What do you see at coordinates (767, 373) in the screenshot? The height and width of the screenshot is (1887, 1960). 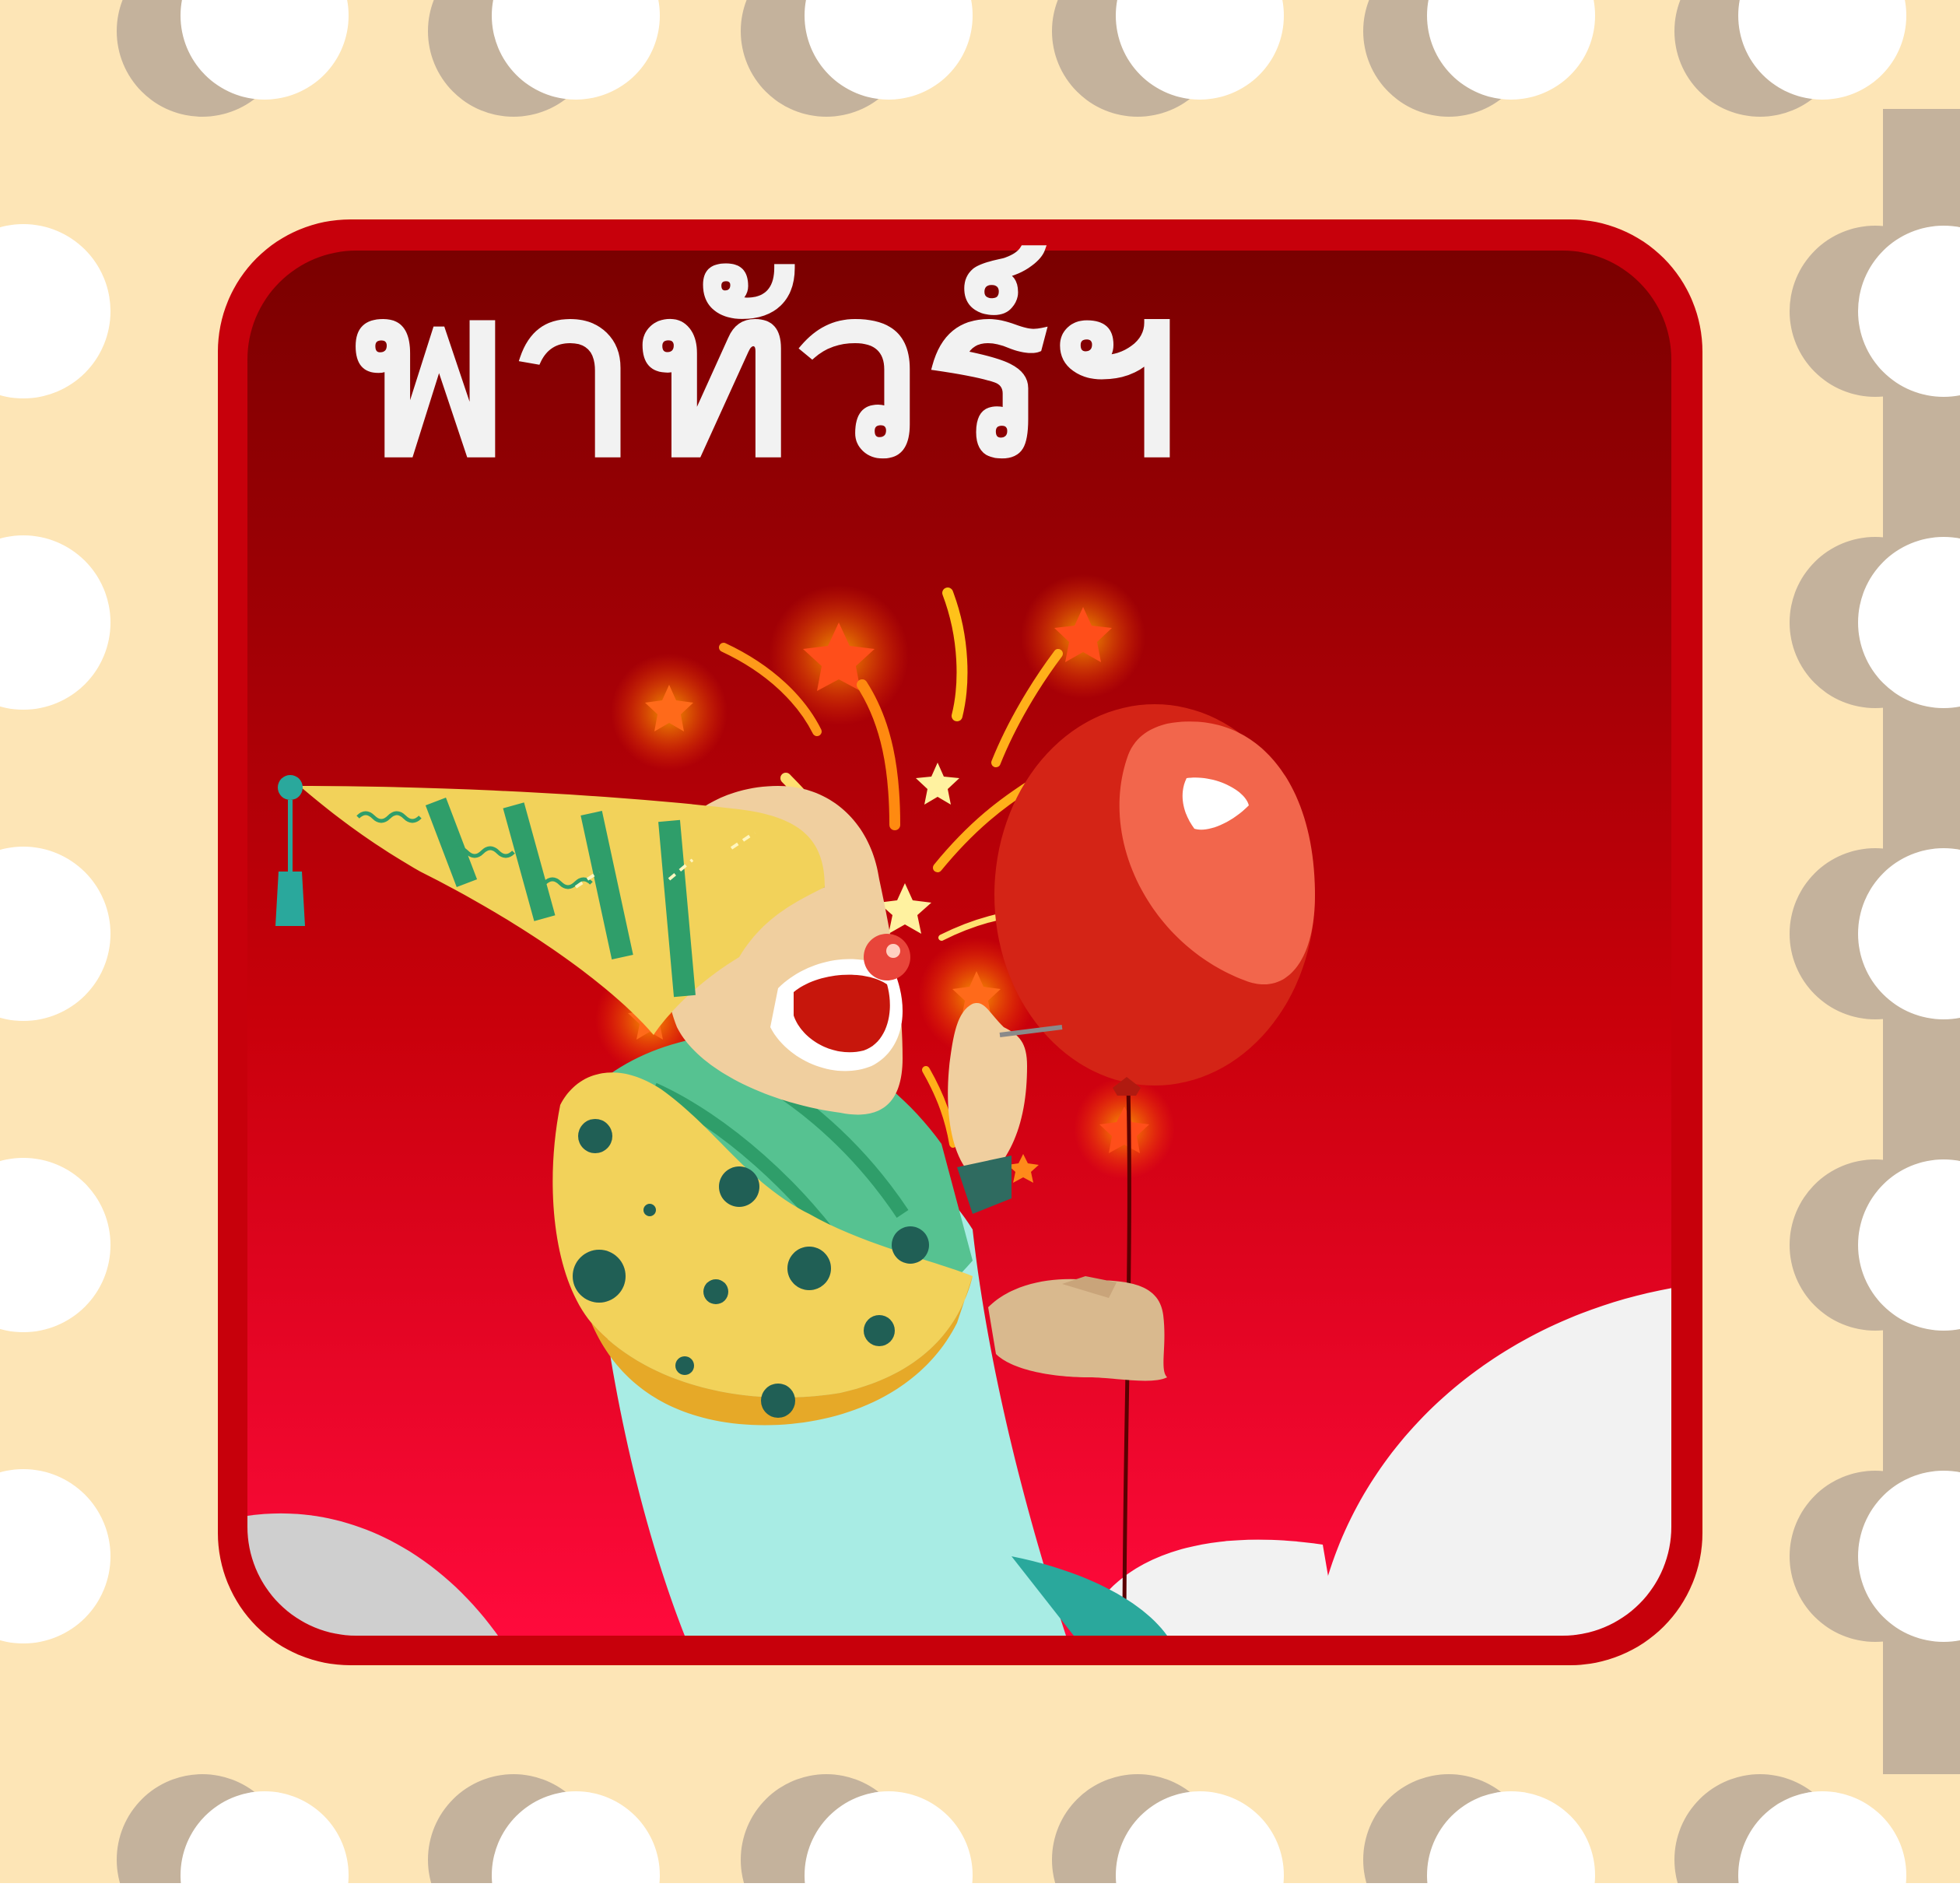 I see `page-title: พาทัวร์ฯ` at bounding box center [767, 373].